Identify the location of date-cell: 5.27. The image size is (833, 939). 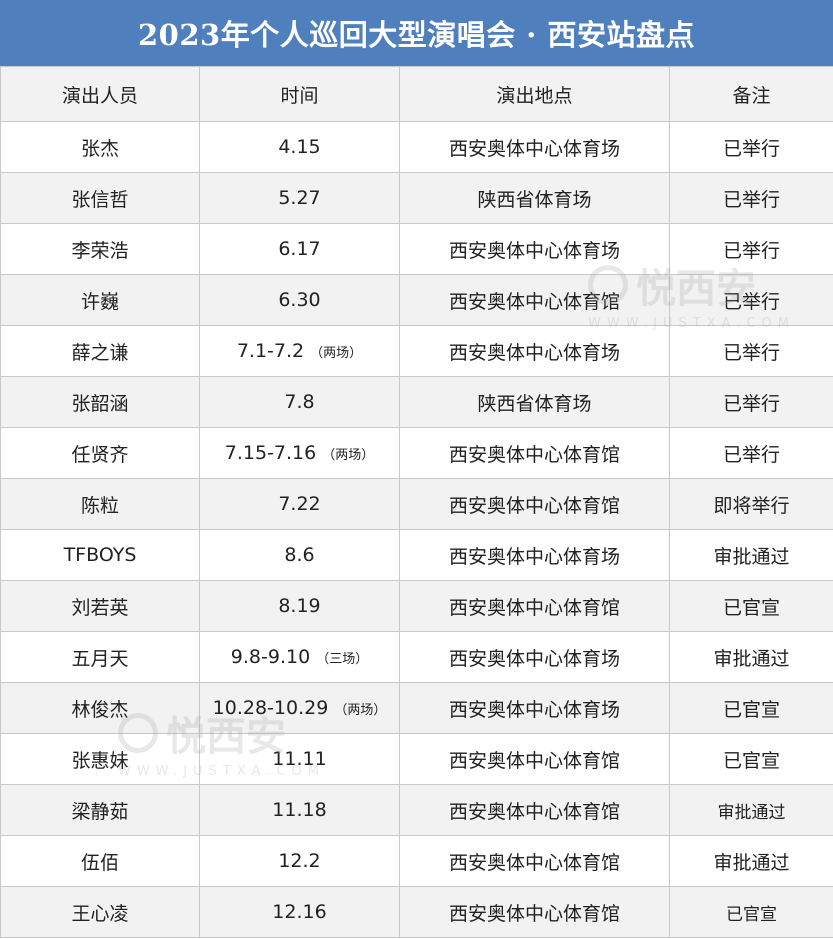
(299, 198).